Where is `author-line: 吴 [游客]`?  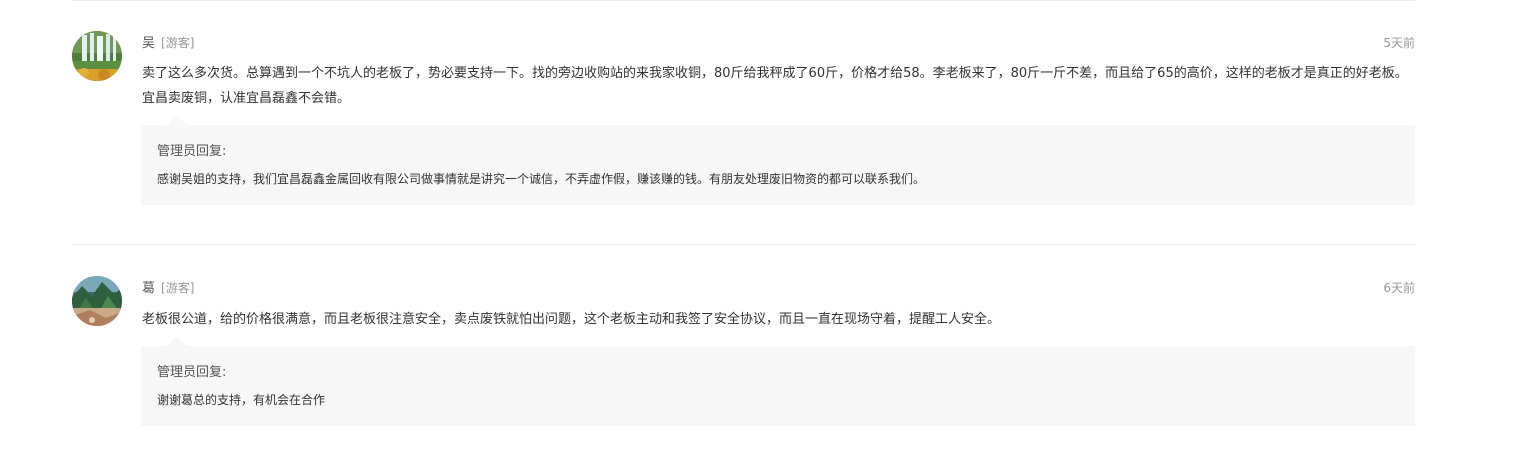
author-line: 吴 [游客] is located at coordinates (168, 43).